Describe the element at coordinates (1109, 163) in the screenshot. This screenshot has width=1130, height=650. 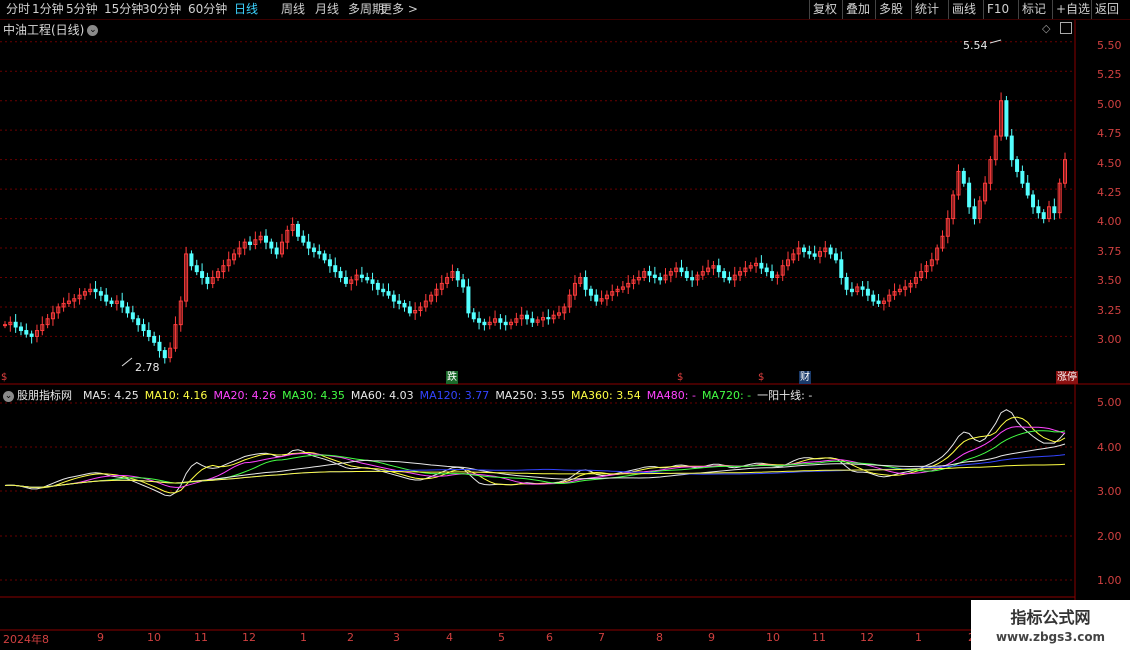
I see `price-tick: 4.50` at that location.